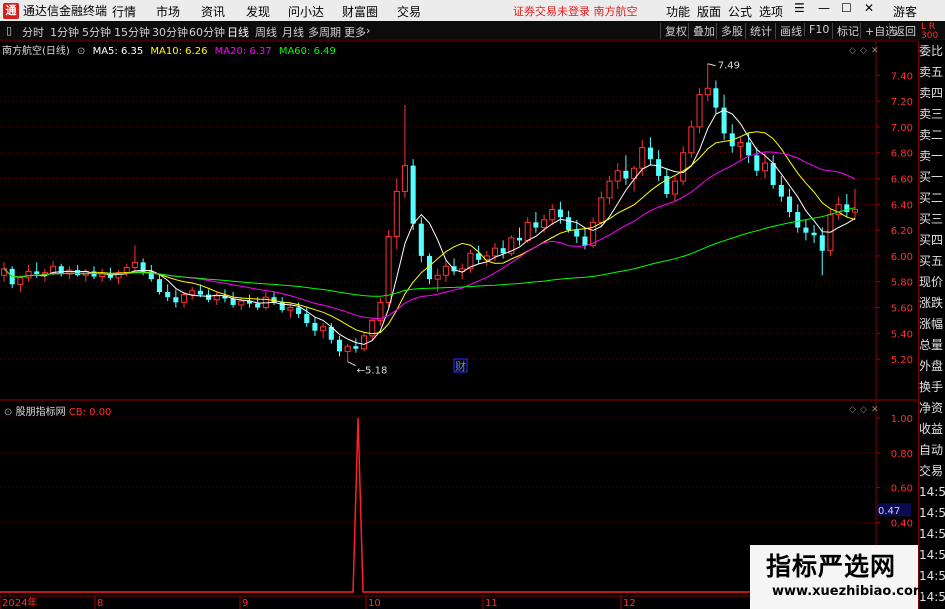 This screenshot has height=609, width=945. Describe the element at coordinates (902, 419) in the screenshot. I see `y-tick-label: 1.00` at that location.